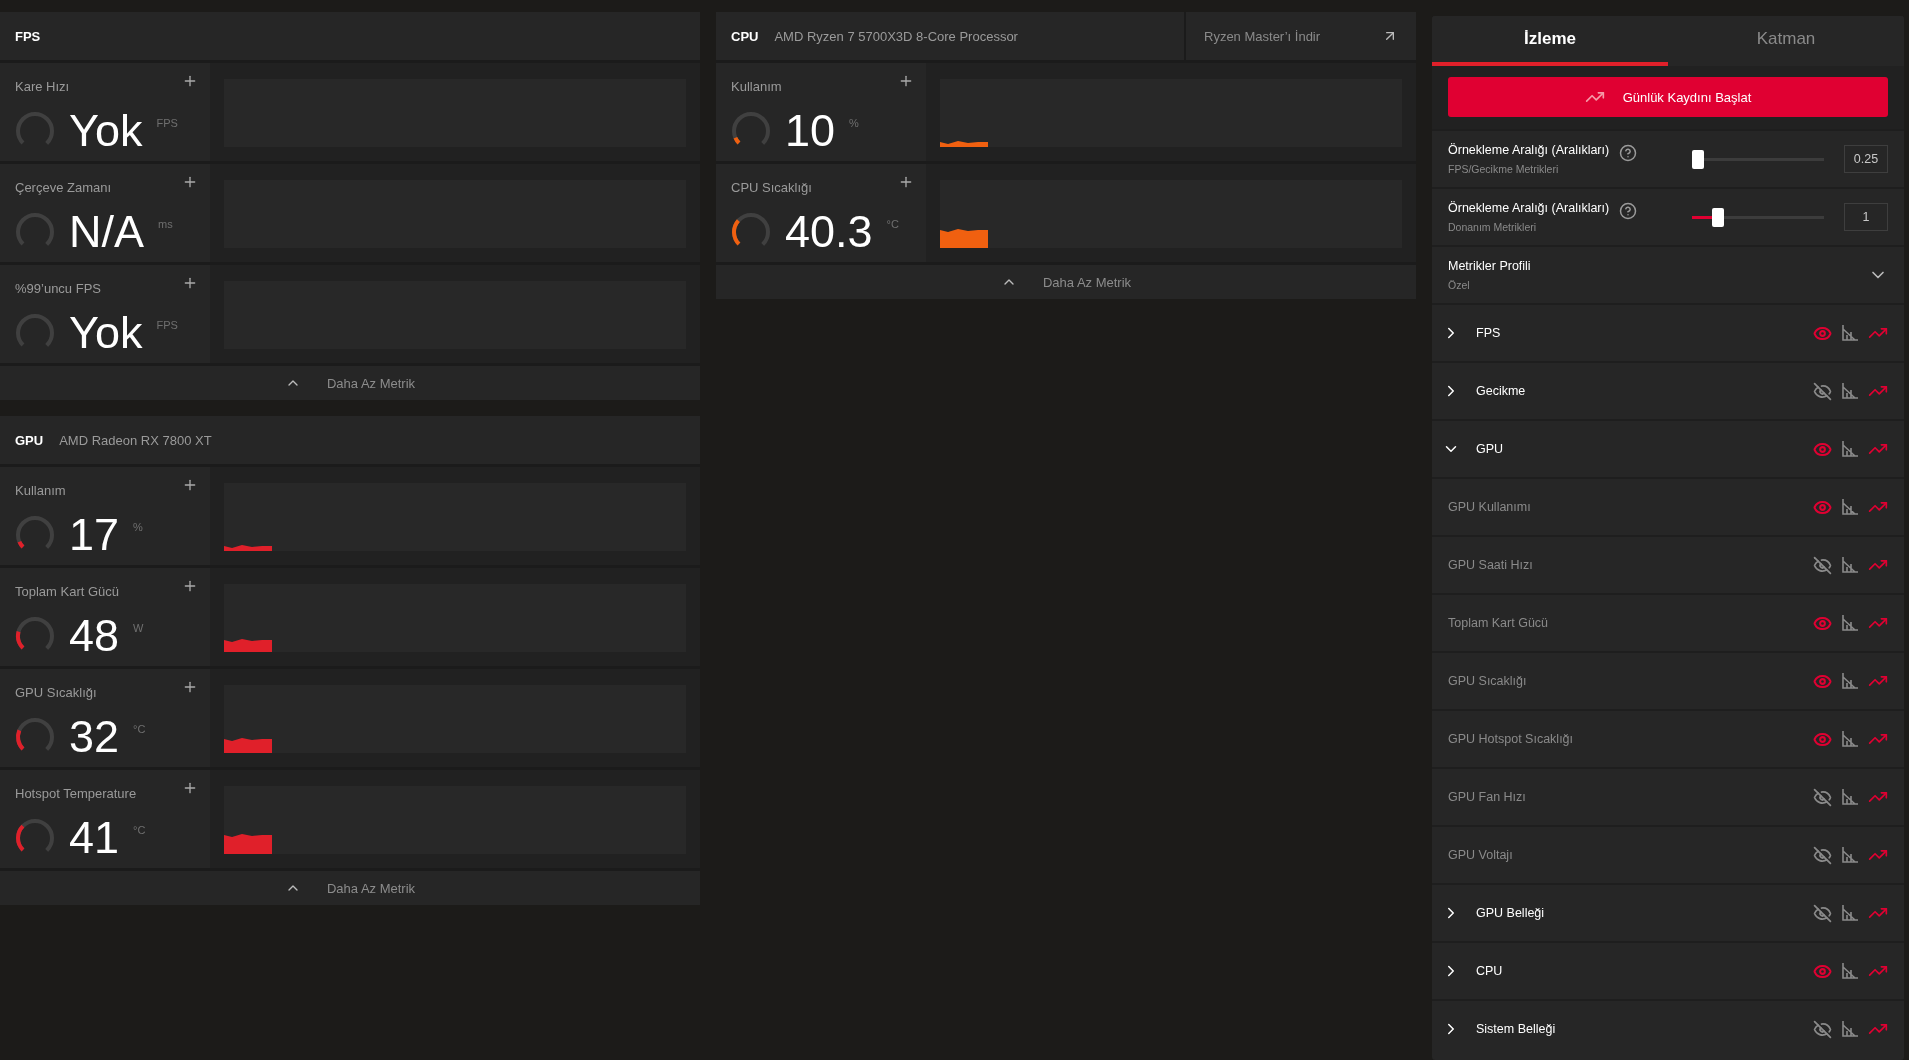  What do you see at coordinates (76, 793) in the screenshot?
I see `metric-label: Hotspot Temperature` at bounding box center [76, 793].